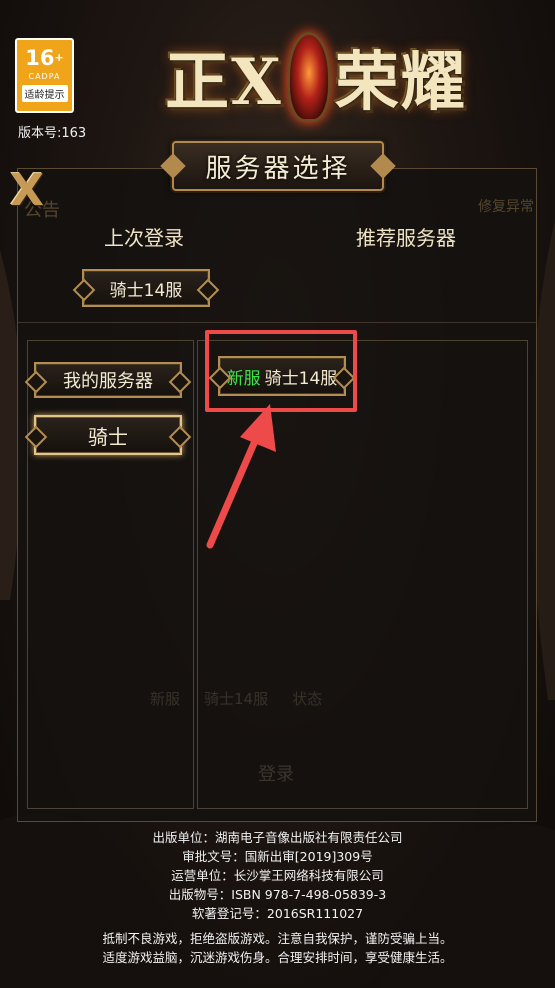 Image resolution: width=555 pixels, height=988 pixels. I want to click on version-label: 版本号:163, so click(52, 133).